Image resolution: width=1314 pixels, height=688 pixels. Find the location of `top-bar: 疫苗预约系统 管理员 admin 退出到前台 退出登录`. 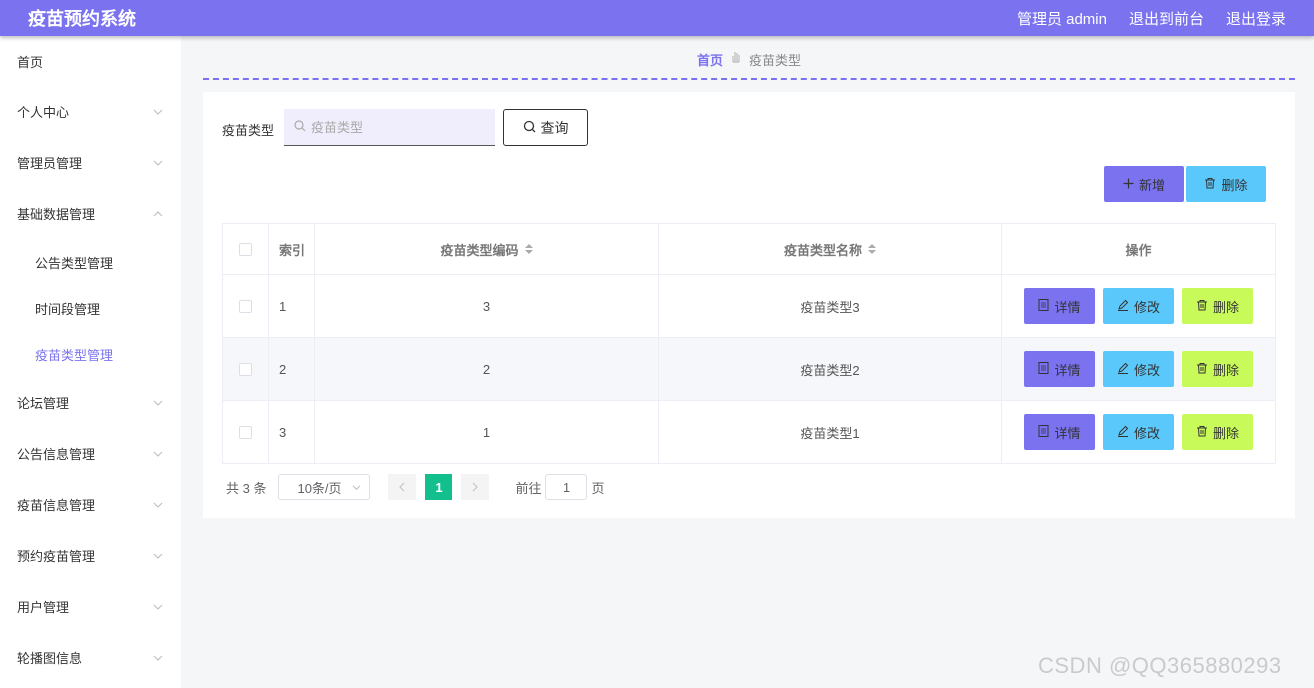

top-bar: 疫苗预约系统 管理员 admin 退出到前台 退出登录 is located at coordinates (657, 18).